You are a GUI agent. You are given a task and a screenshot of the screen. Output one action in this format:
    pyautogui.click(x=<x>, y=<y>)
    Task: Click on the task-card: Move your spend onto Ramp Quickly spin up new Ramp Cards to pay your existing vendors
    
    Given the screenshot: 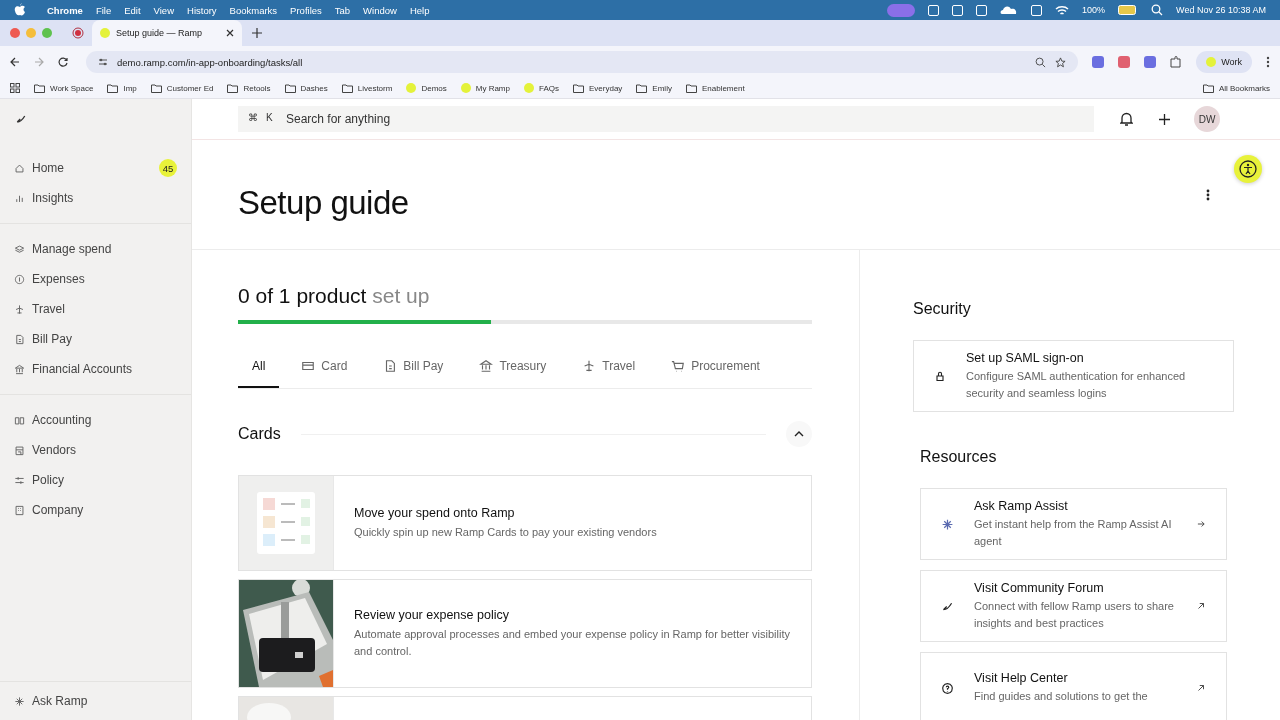 What is the action you would take?
    pyautogui.click(x=525, y=523)
    